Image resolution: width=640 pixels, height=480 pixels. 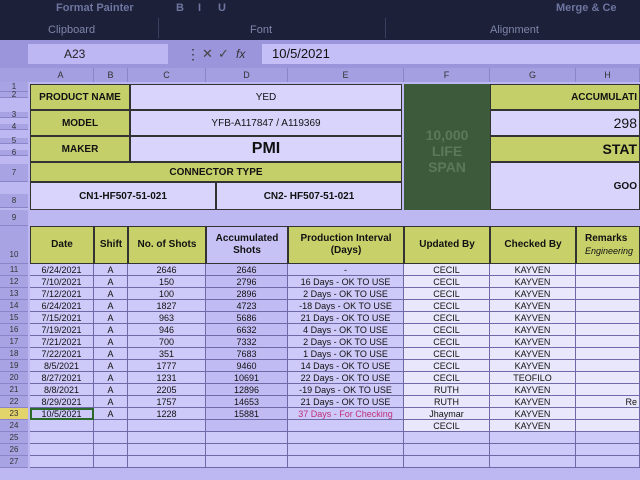 What do you see at coordinates (346, 282) in the screenshot?
I see `cell-interval: 16 Days - OK TO USE` at bounding box center [346, 282].